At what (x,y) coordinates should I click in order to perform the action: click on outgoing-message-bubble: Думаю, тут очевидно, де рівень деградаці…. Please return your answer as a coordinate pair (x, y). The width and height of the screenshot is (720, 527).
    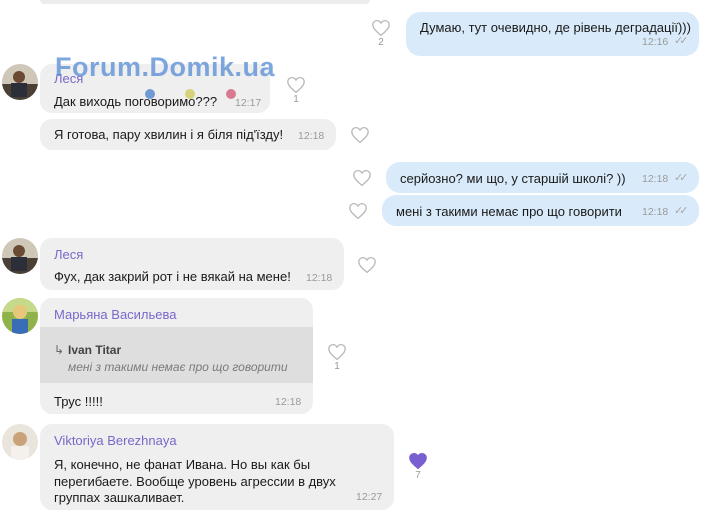
    Looking at the image, I should click on (552, 34).